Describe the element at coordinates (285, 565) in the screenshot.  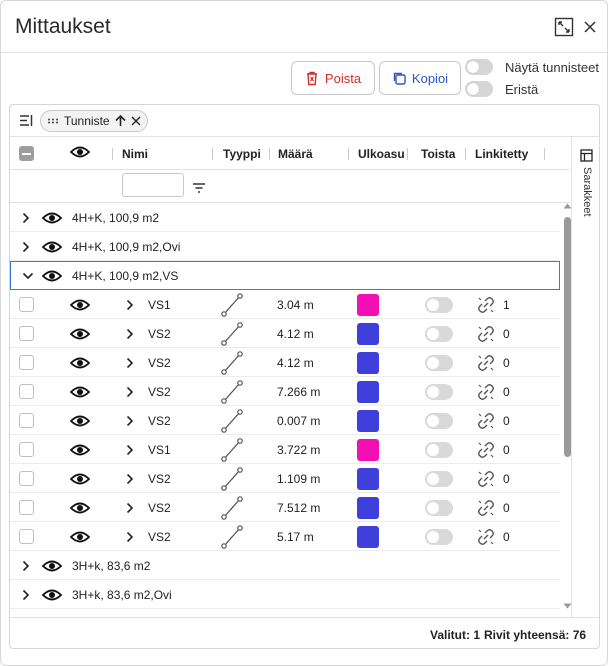
I see `group-row: 3H+k, 83,6 m2` at that location.